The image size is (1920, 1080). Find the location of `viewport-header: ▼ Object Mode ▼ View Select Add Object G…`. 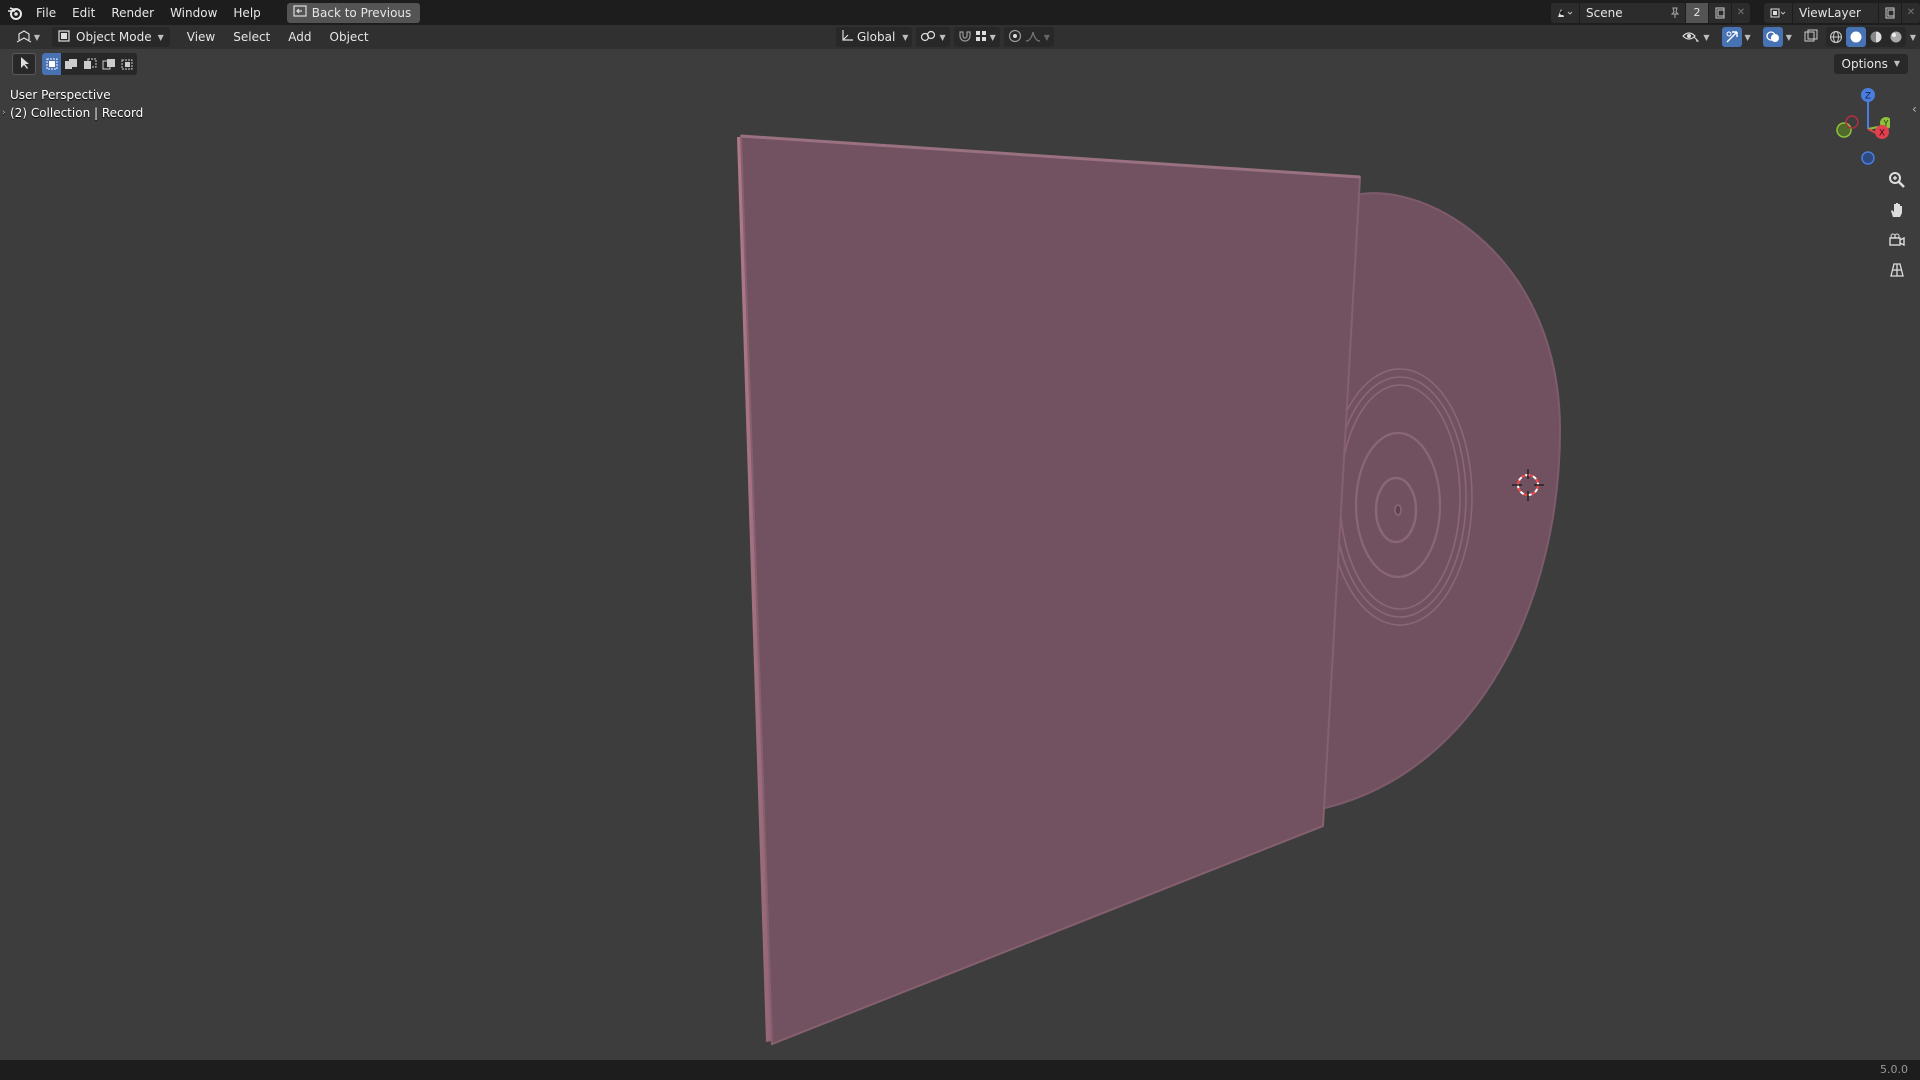

viewport-header: ▼ Object Mode ▼ View Select Add Object G… is located at coordinates (960, 37).